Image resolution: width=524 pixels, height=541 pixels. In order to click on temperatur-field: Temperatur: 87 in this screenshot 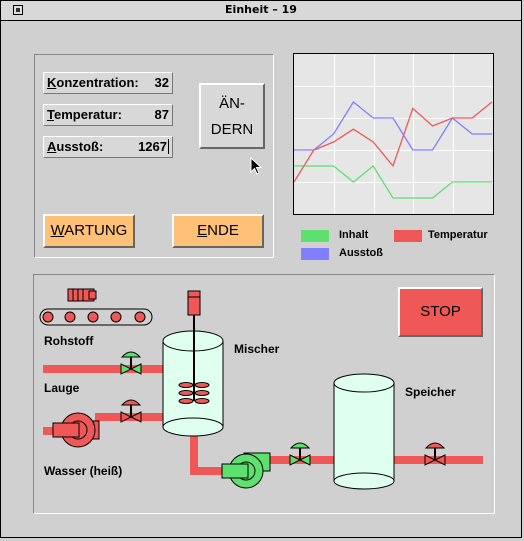, I will do `click(108, 115)`.